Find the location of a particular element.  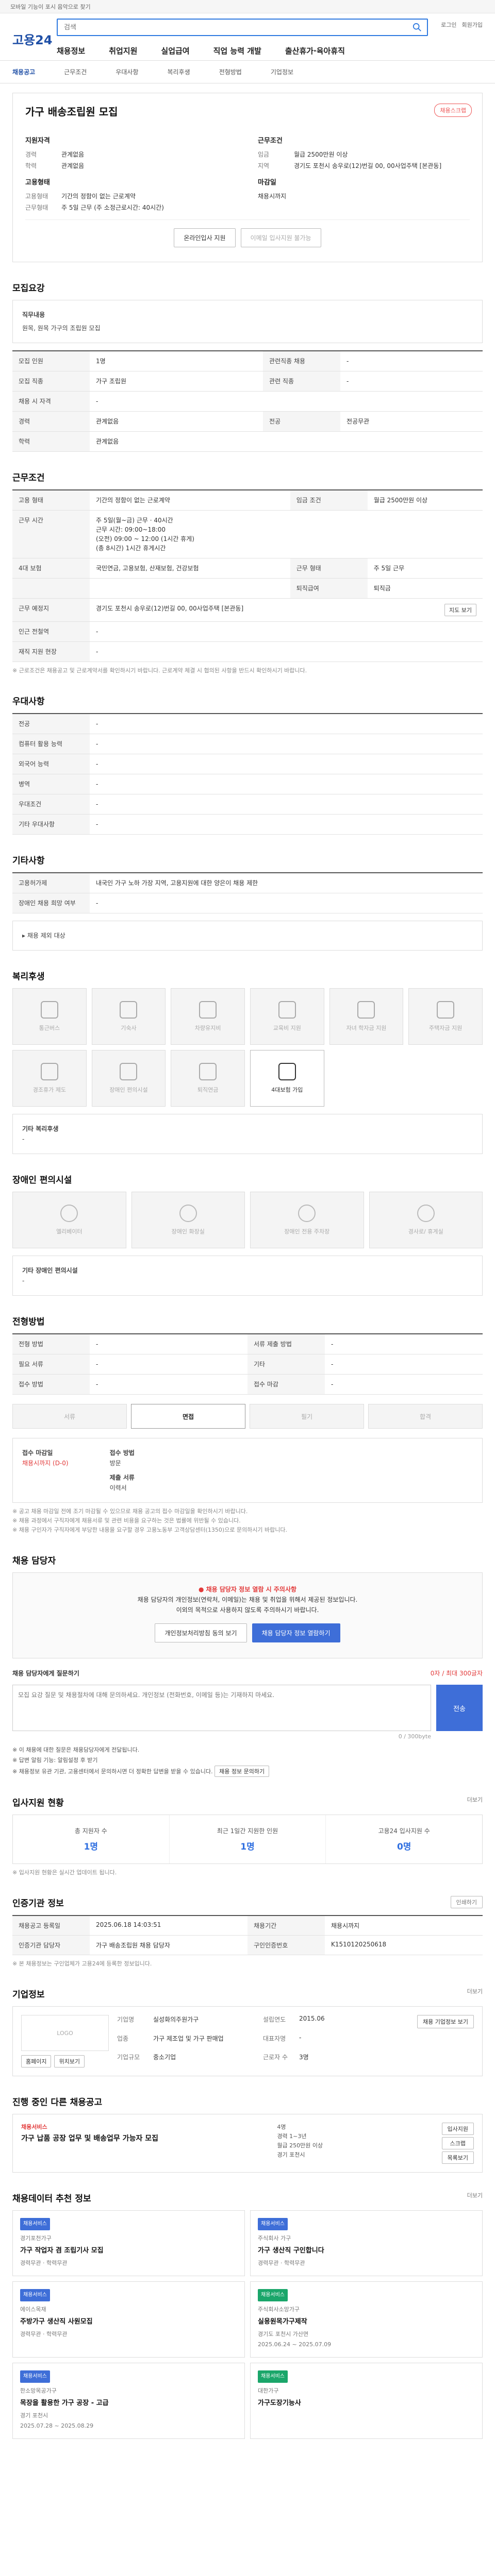

stats-more-link: 더보기 is located at coordinates (475, 1799).